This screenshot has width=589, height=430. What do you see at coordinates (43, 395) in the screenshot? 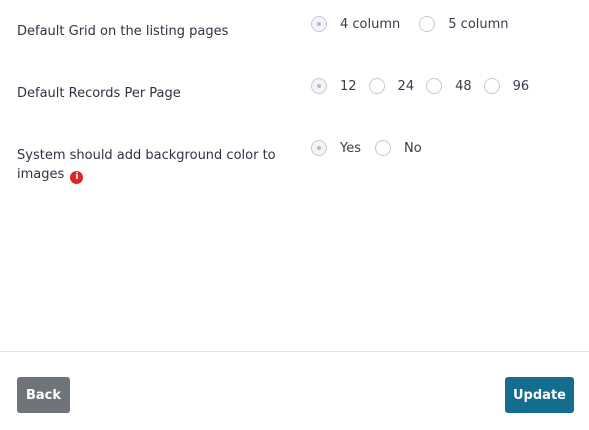
I see `back-button: Back` at bounding box center [43, 395].